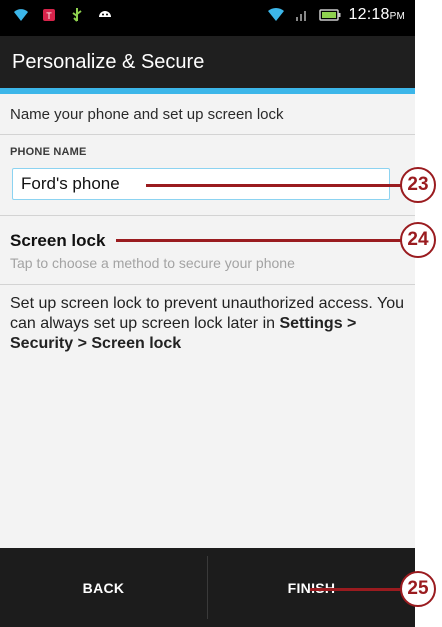  Describe the element at coordinates (376, 14) in the screenshot. I see `status-time: 12:18PM` at that location.